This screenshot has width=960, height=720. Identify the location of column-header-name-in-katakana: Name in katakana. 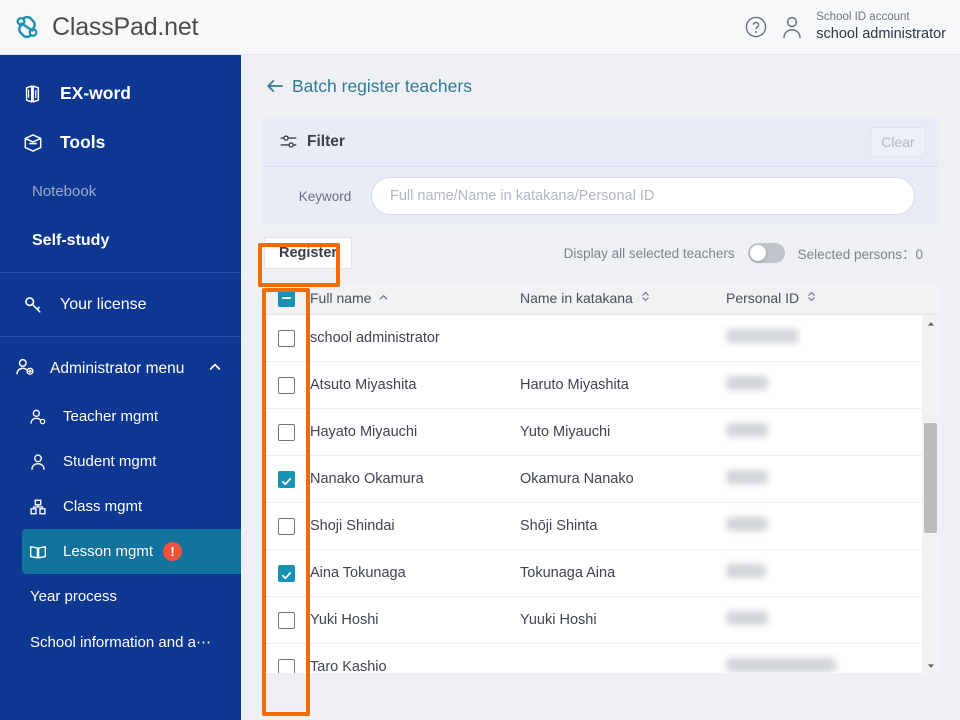
(623, 298).